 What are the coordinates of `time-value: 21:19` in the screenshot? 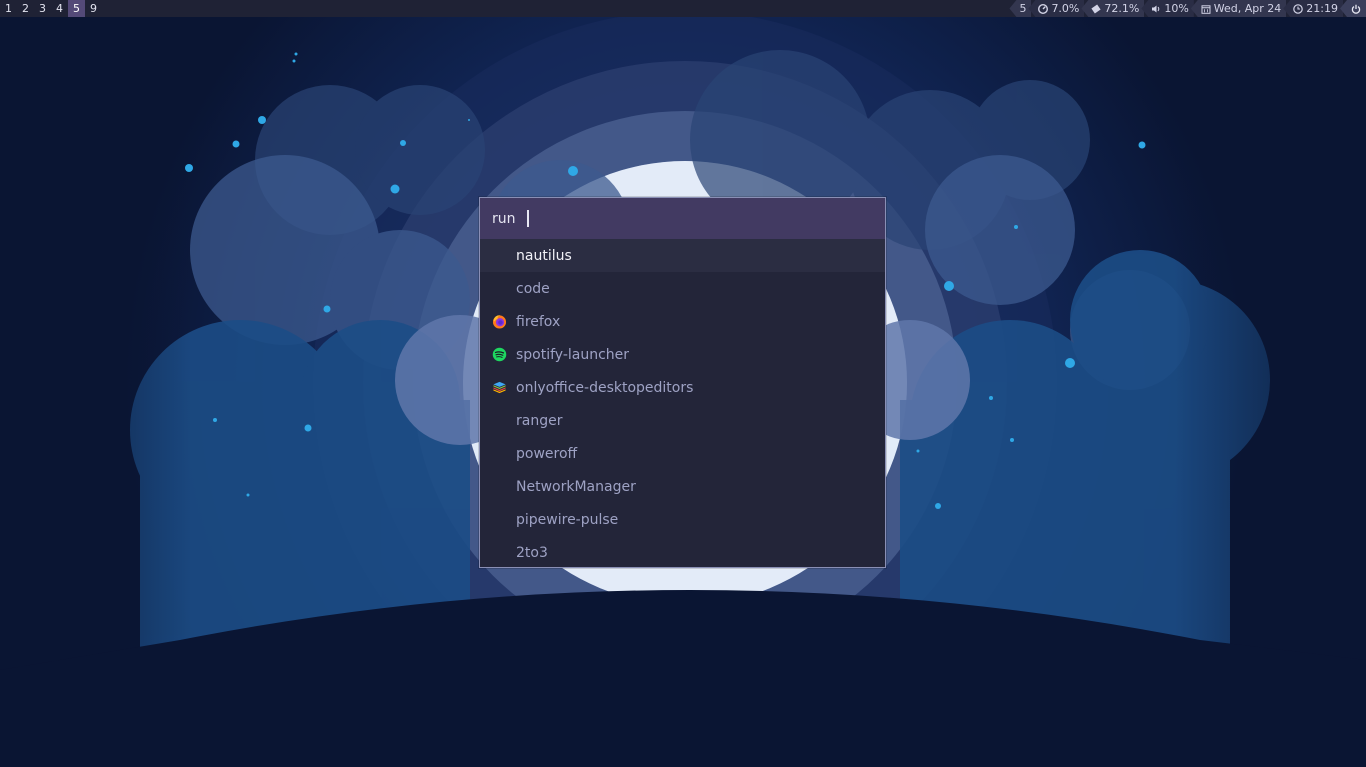 It's located at (1322, 8).